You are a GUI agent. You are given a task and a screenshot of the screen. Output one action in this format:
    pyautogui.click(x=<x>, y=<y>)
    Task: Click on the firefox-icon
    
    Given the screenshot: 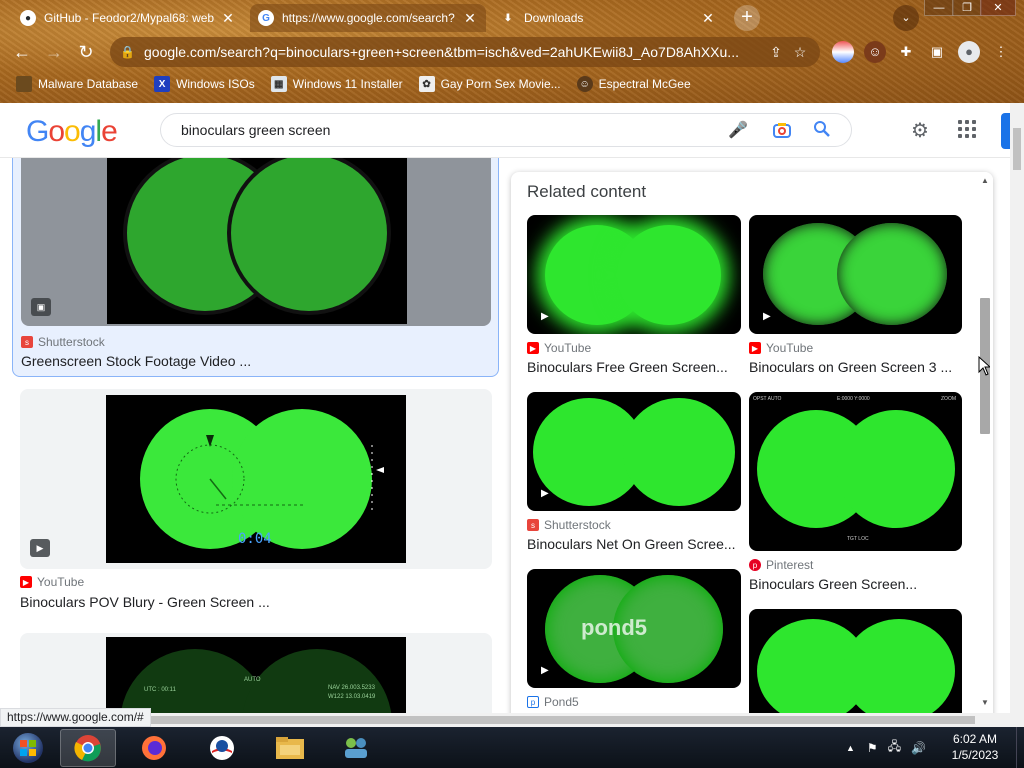 What is the action you would take?
    pyautogui.click(x=154, y=748)
    